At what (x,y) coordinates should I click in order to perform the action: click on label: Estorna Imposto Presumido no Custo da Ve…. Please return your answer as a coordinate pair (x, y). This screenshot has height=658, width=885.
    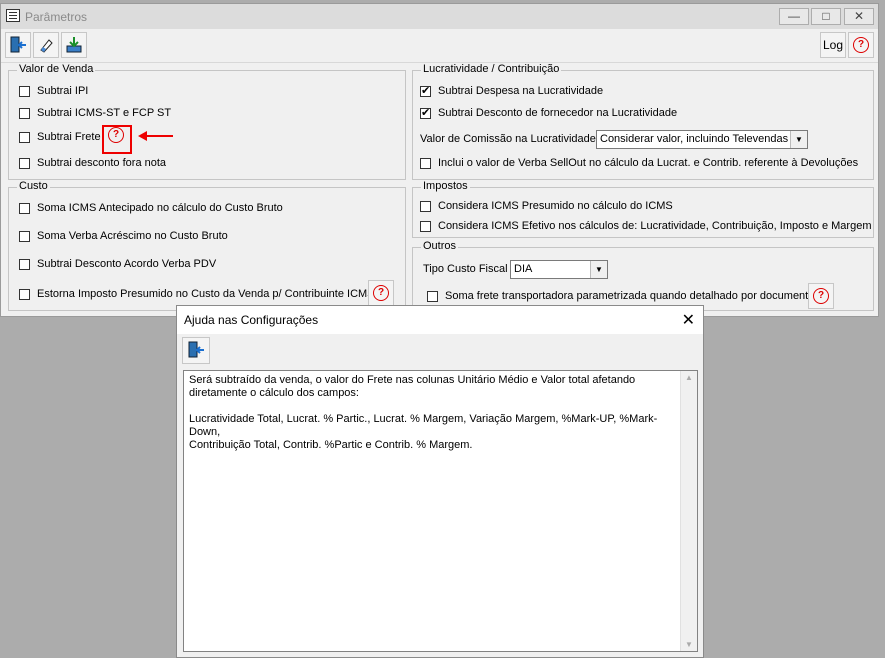
    Looking at the image, I should click on (206, 294).